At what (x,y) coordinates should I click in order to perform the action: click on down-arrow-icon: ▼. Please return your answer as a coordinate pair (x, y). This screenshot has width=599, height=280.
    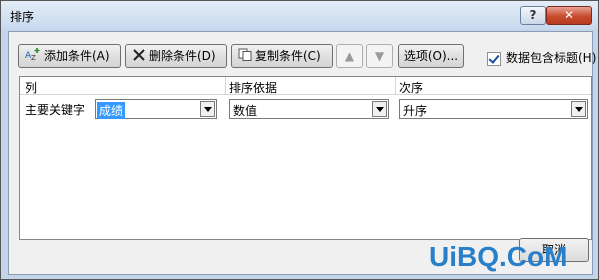
    Looking at the image, I should click on (379, 56).